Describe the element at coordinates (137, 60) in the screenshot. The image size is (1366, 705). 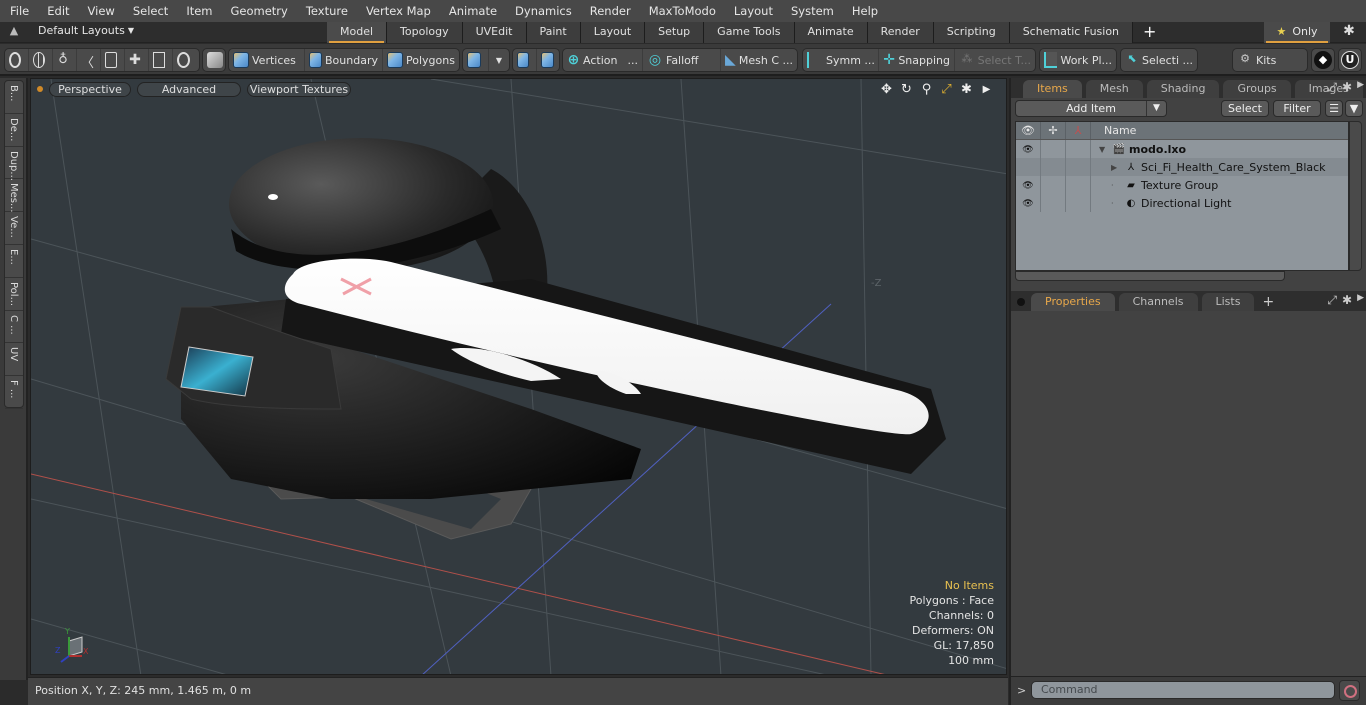
I see `uv-cross-button: ✚` at that location.